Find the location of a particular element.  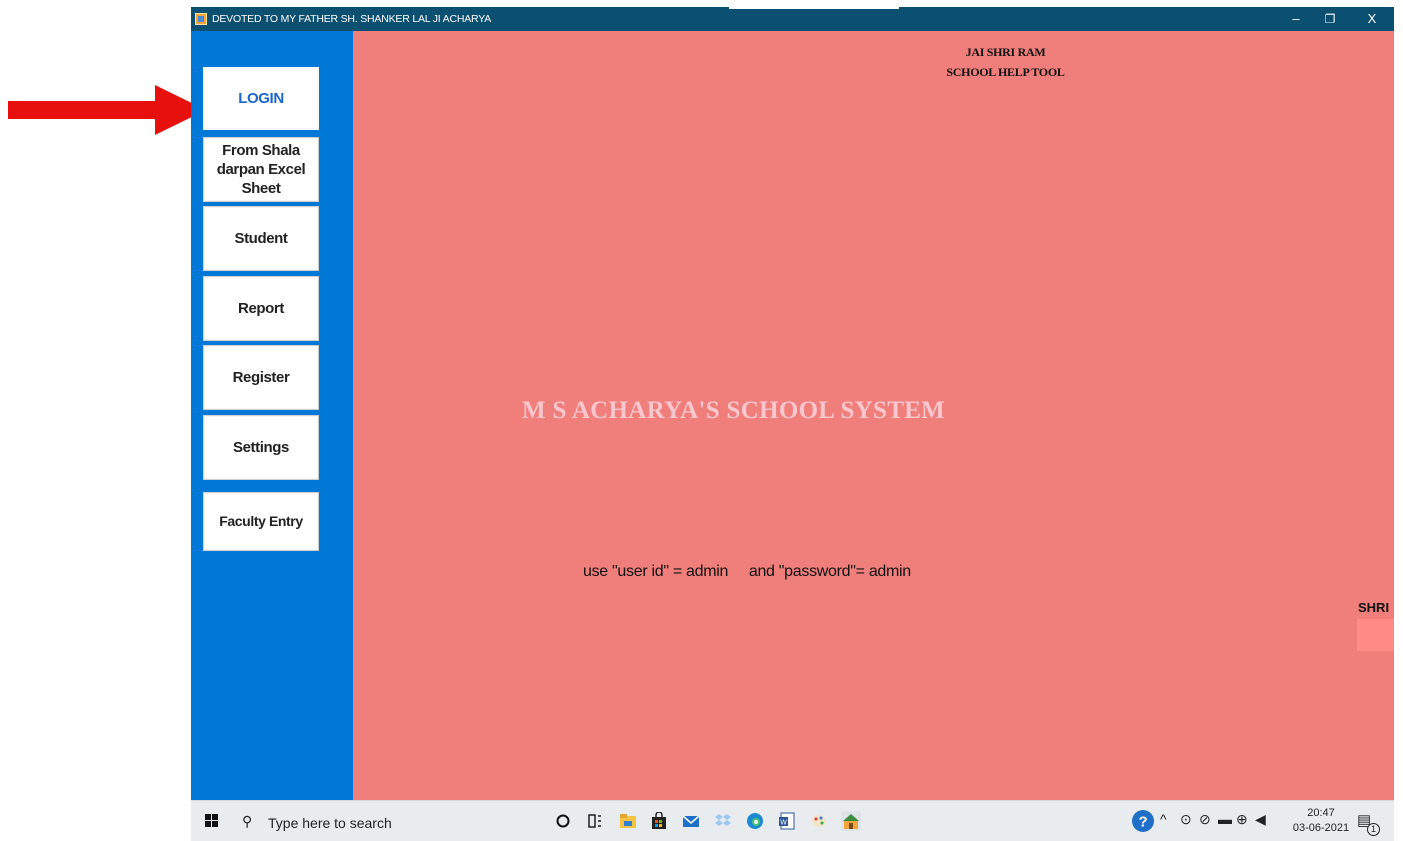

header-school-help-tool: SCHOOL HELP TOOL is located at coordinates (1005, 72).